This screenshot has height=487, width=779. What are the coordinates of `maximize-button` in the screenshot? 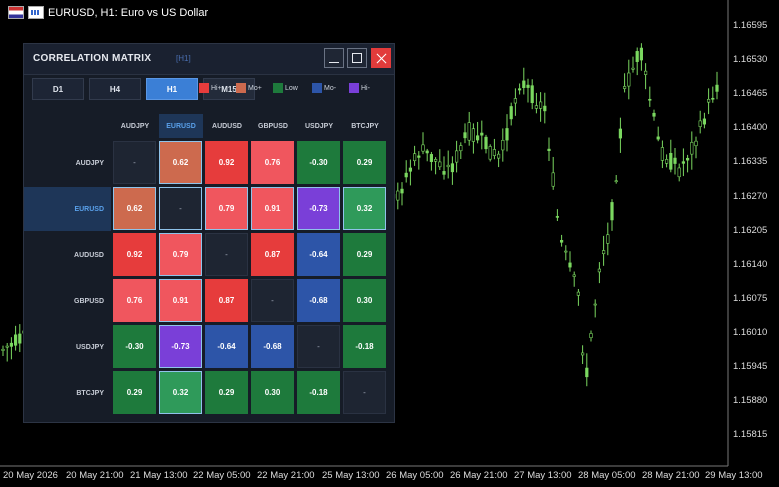 It's located at (357, 58).